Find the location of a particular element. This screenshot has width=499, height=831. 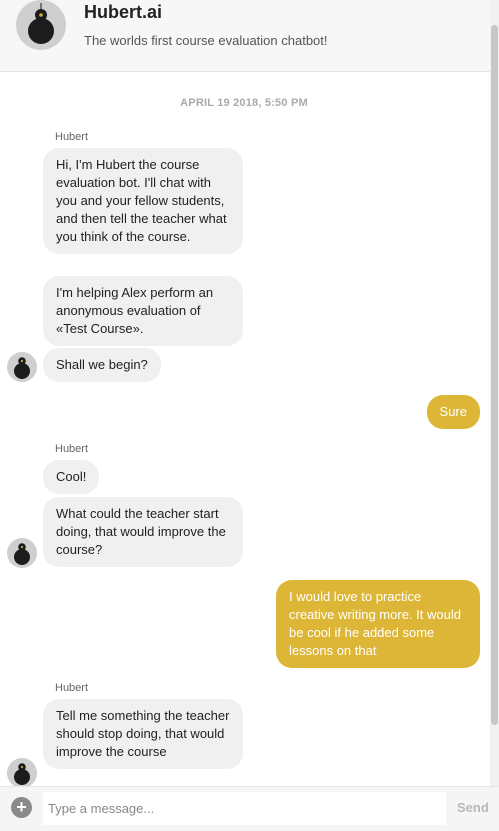

send-button: Send is located at coordinates (473, 807).